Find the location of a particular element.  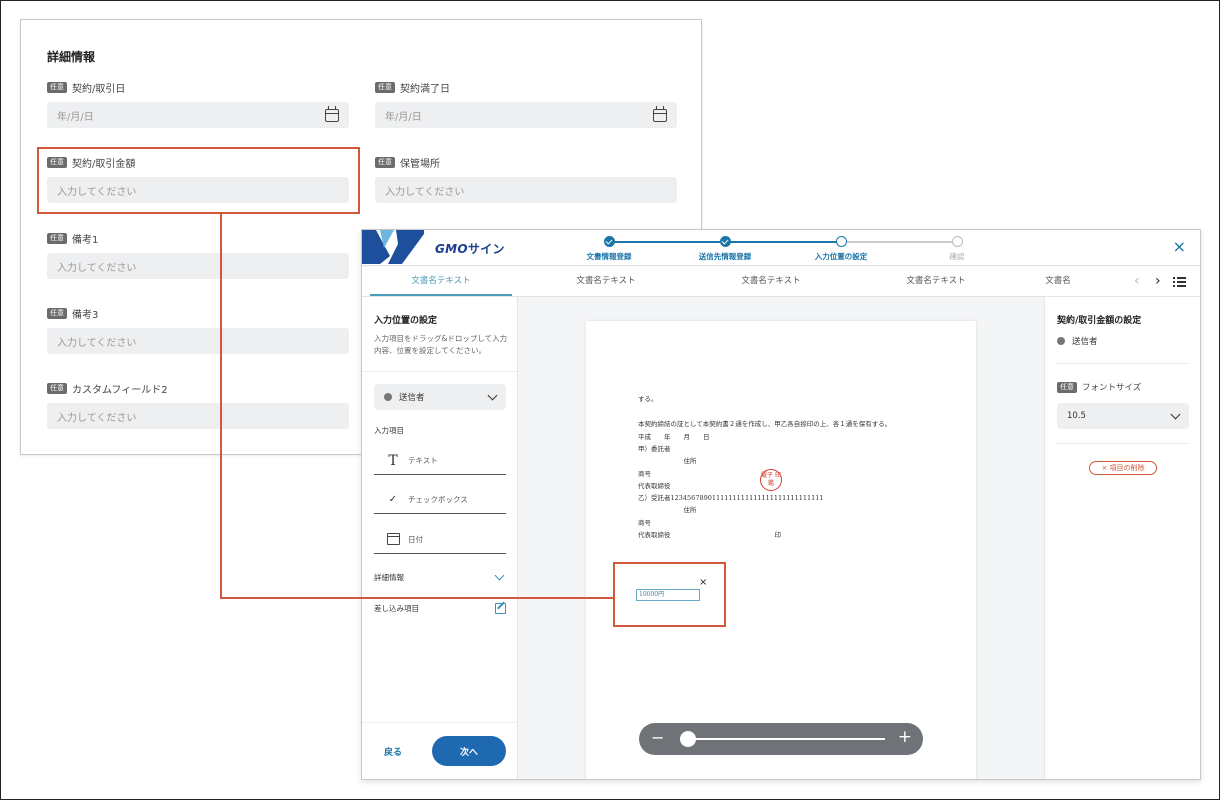

seal-stamp: 電子 印鑑 is located at coordinates (771, 480).